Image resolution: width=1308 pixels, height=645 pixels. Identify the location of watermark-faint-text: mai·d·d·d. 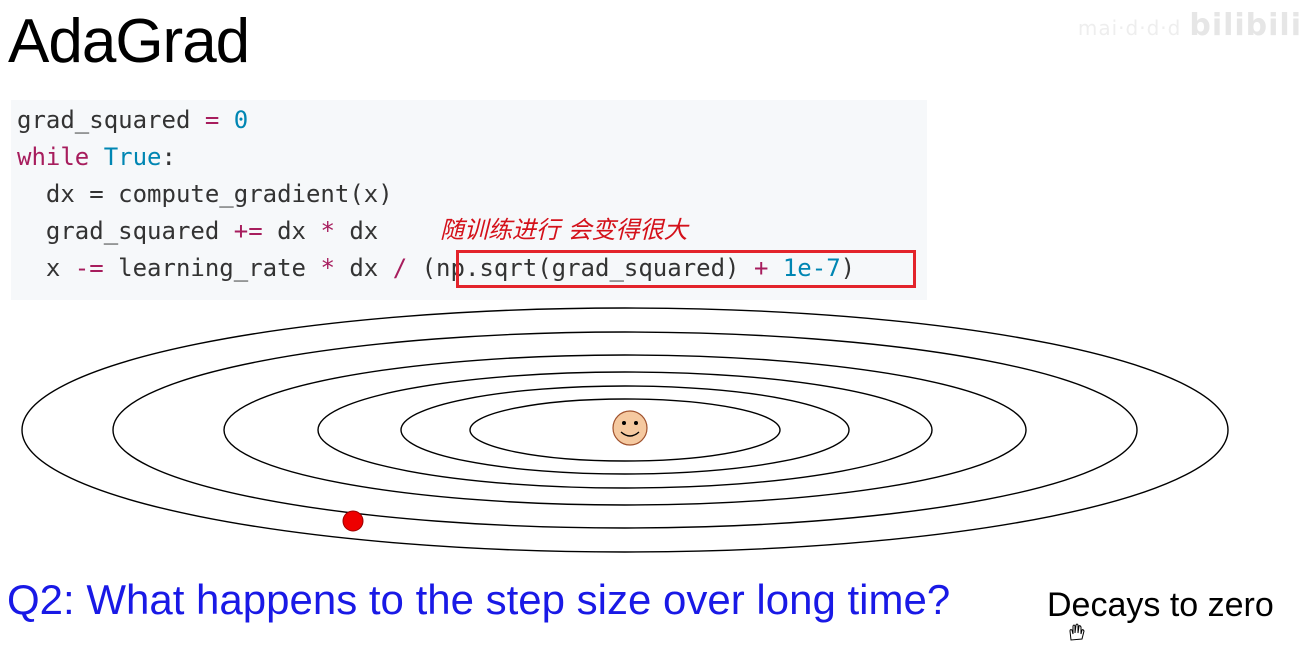
(1129, 28).